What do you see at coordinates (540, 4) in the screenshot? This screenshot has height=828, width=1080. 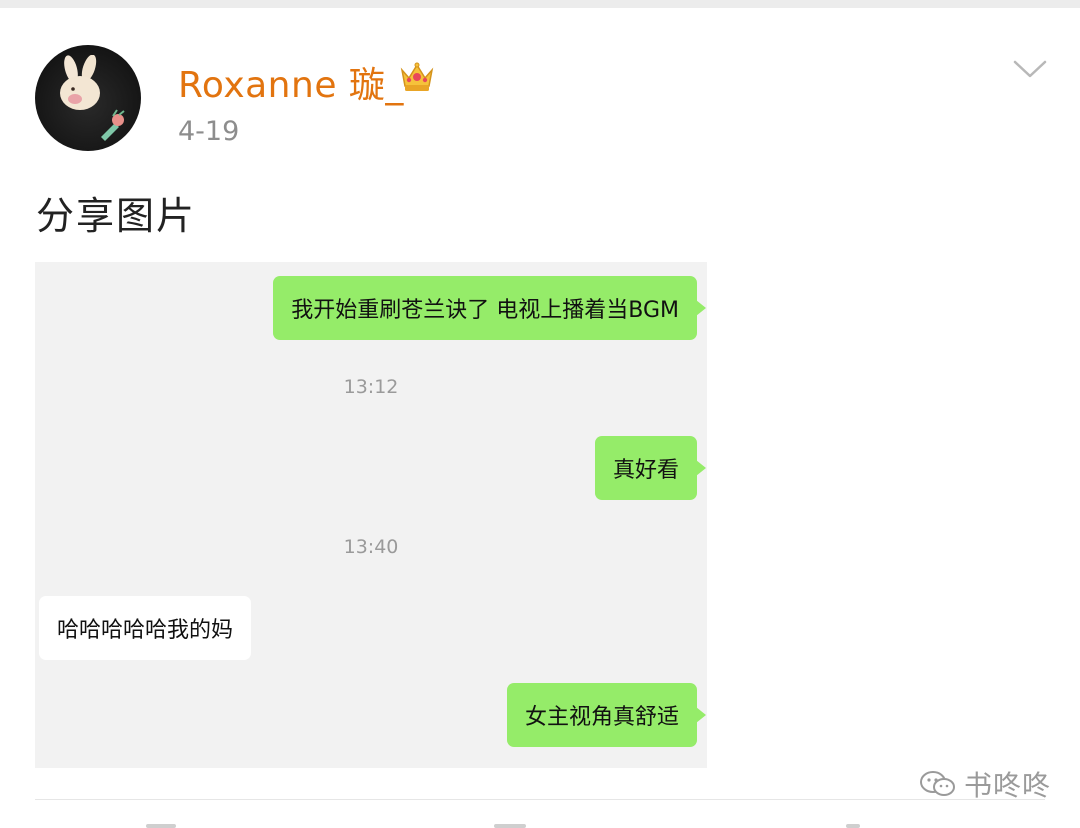 I see `top-strip` at bounding box center [540, 4].